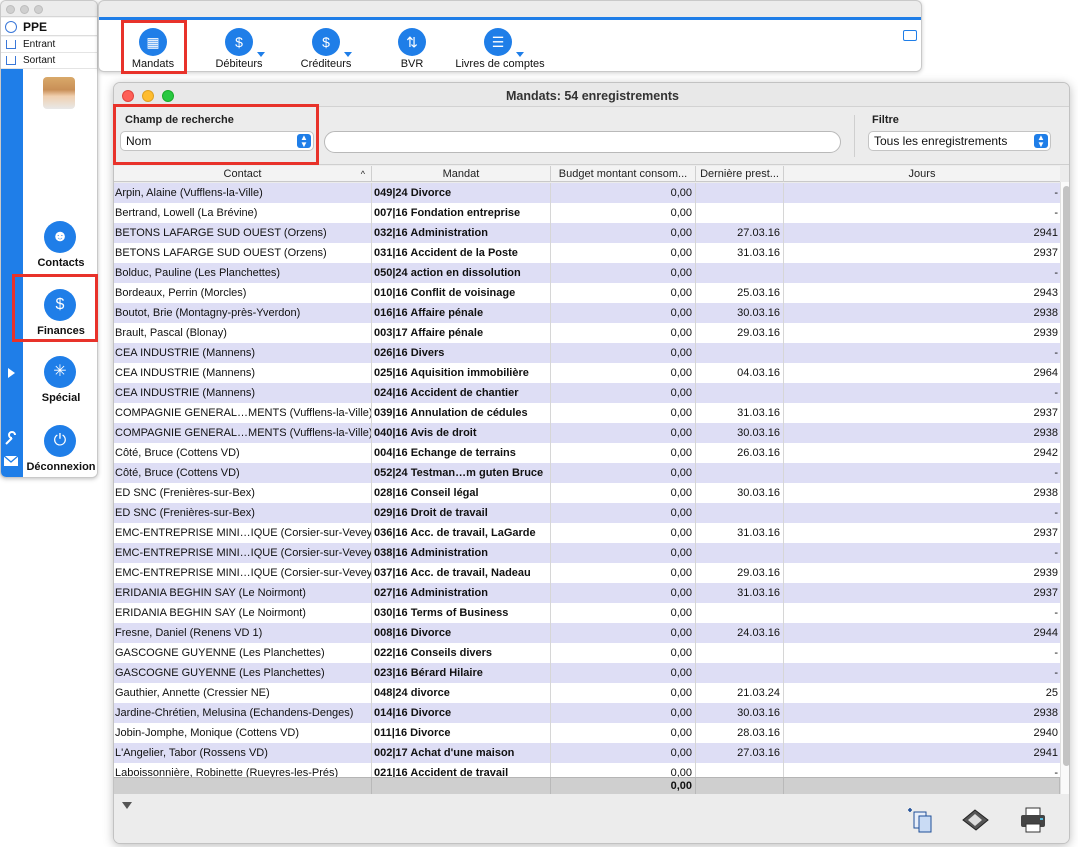 This screenshot has height=847, width=1078. Describe the element at coordinates (461, 293) in the screenshot. I see `cell-mandat: 010|16 Conflit de voisinage` at that location.